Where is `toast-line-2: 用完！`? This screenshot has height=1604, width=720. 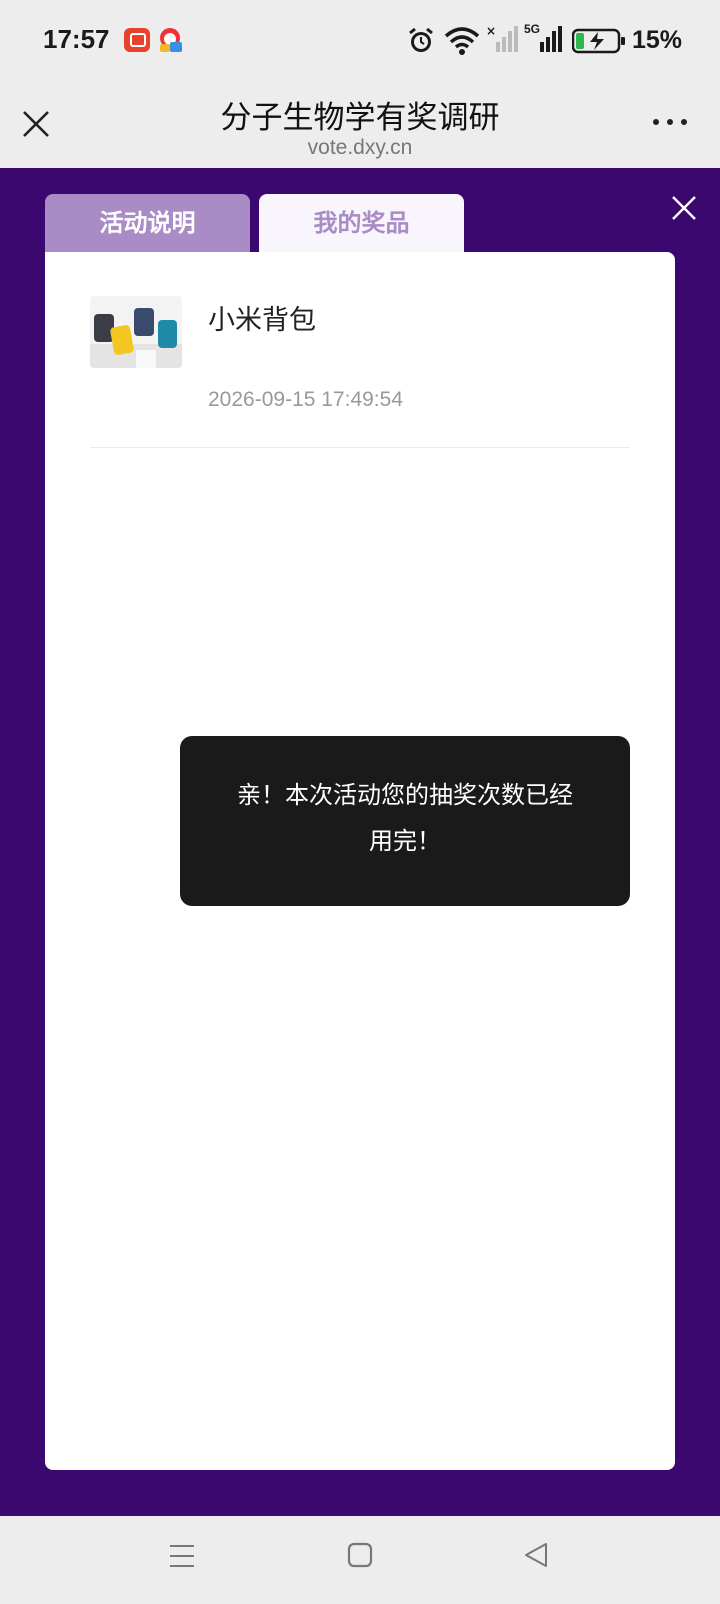
toast-line-2: 用完！ is located at coordinates (405, 841).